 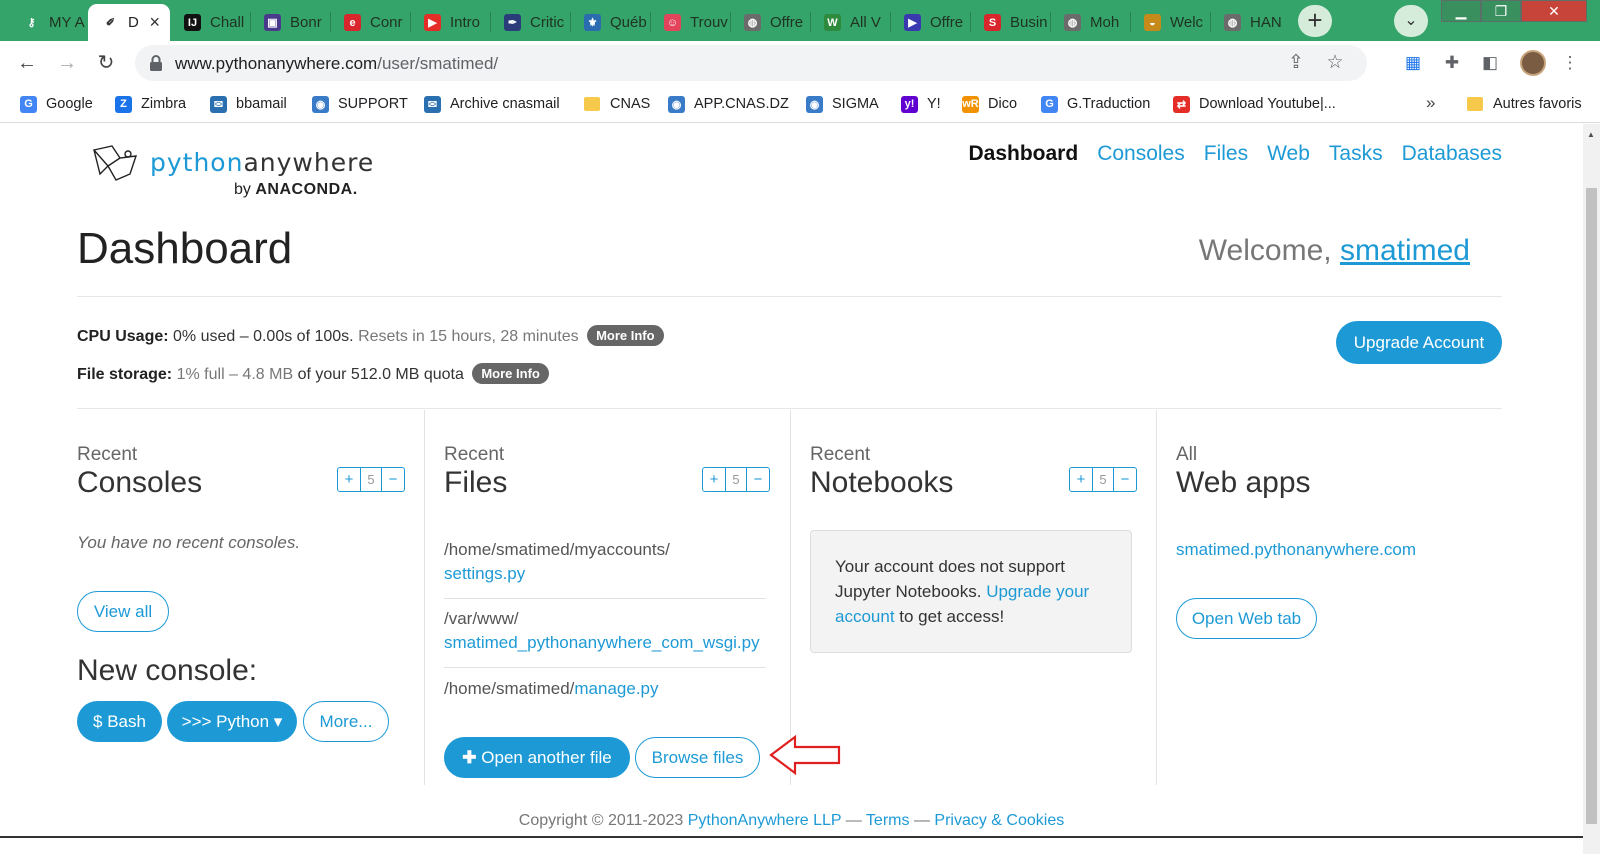 What do you see at coordinates (1405, 250) in the screenshot?
I see `username-link: smatimed` at bounding box center [1405, 250].